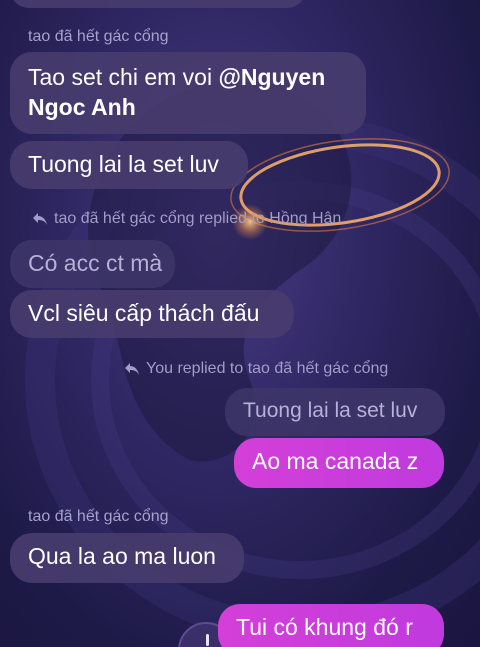 The width and height of the screenshot is (480, 647). I want to click on quoted-message: Có acc ct mà, so click(92, 264).